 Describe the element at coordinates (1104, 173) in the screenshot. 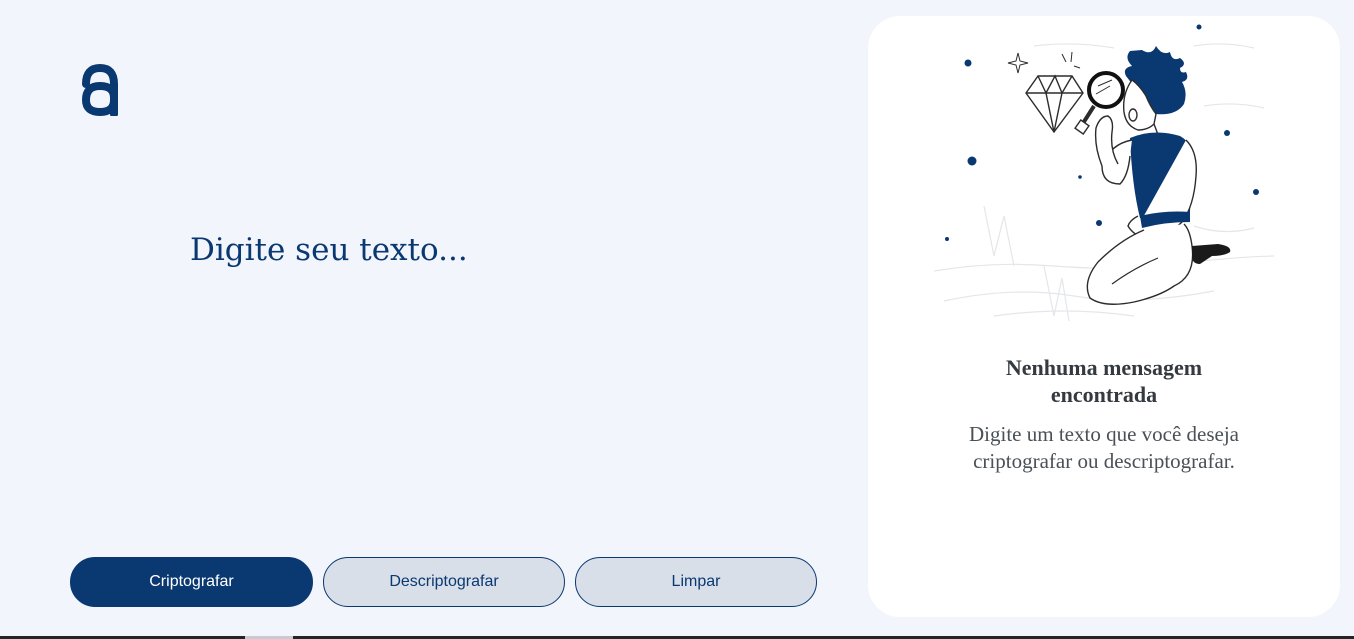

I see `person-magnifying-glass-diamond-illustration` at that location.